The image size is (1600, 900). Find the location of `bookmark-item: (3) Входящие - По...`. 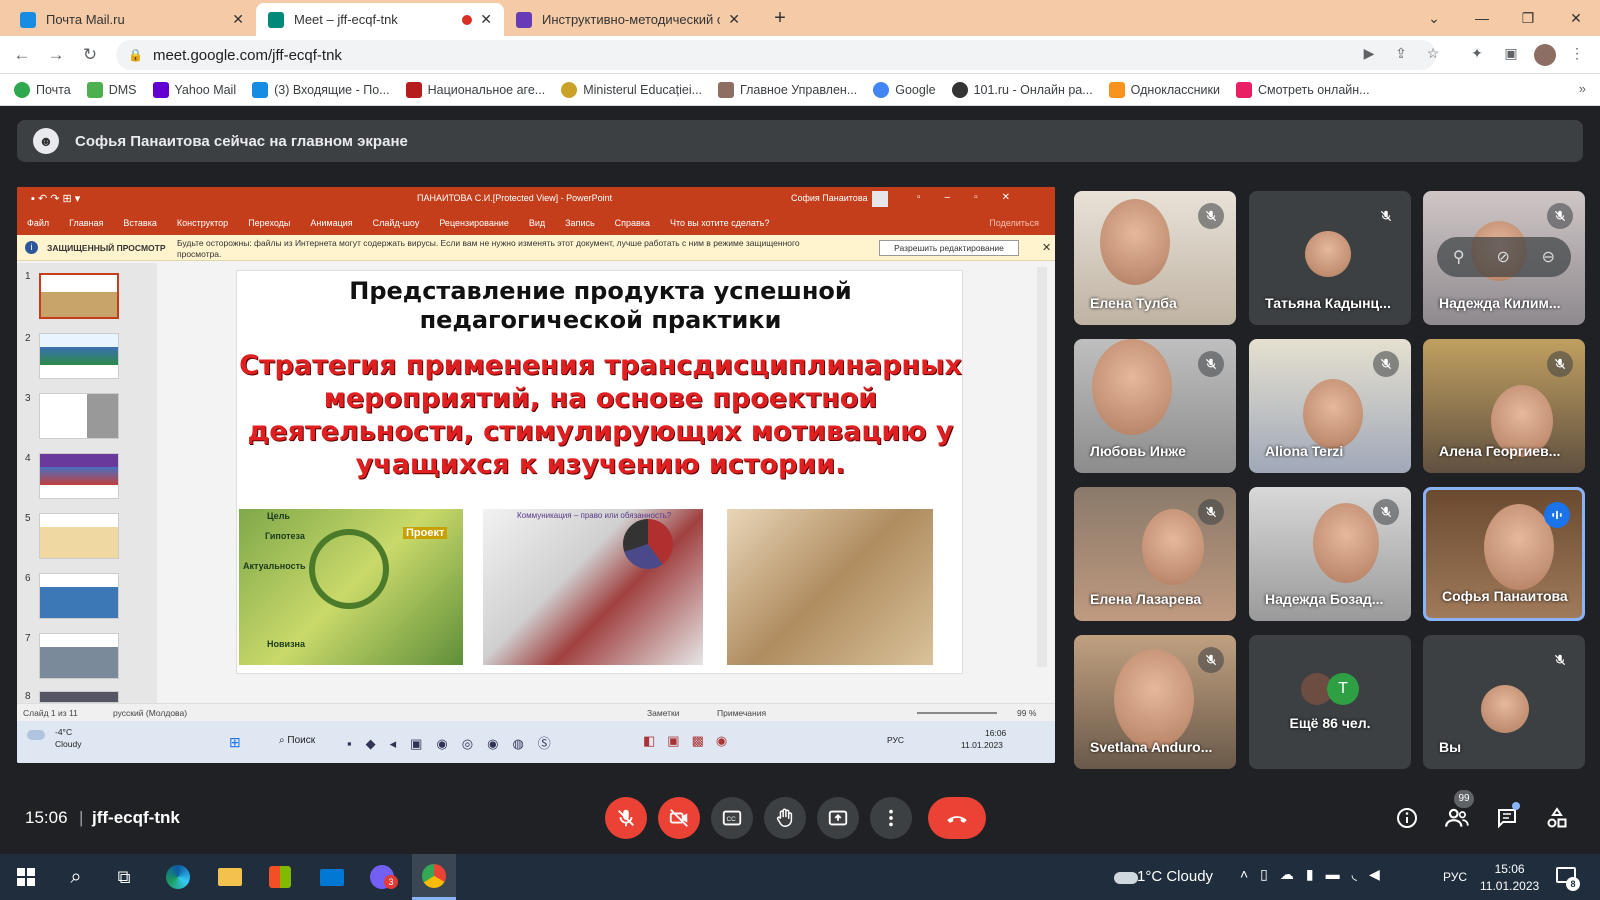

bookmark-item: (3) Входящие - По... is located at coordinates (321, 89).